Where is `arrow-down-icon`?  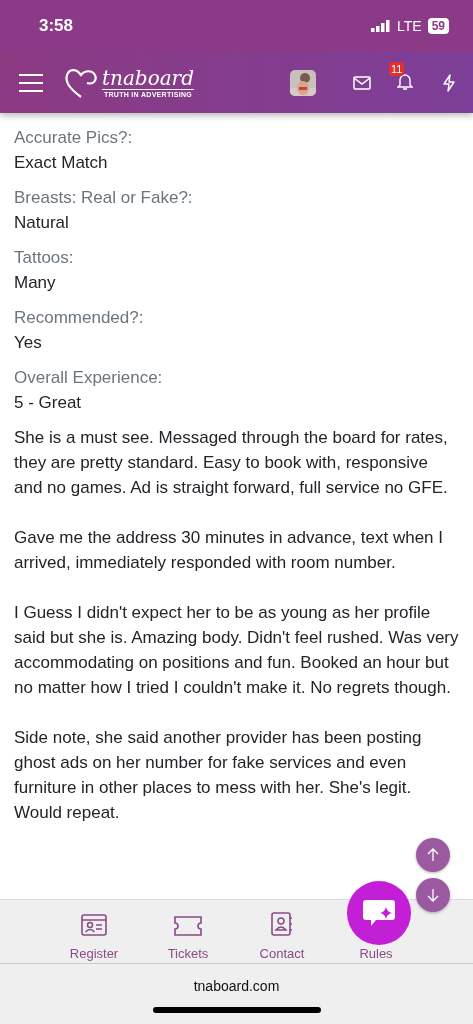 arrow-down-icon is located at coordinates (433, 895).